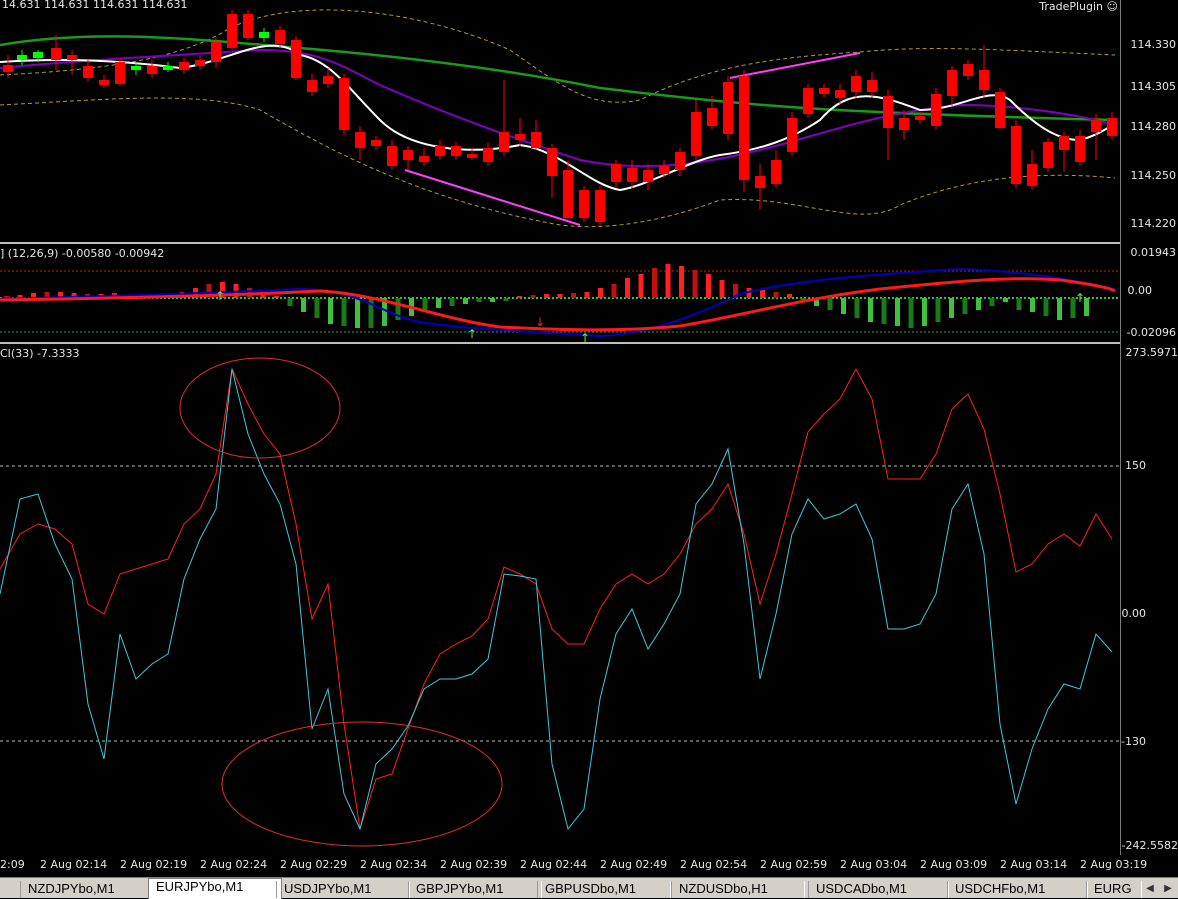 This screenshot has height=899, width=1178. Describe the element at coordinates (1152, 352) in the screenshot. I see `cci-axis-label: 273.5971` at that location.